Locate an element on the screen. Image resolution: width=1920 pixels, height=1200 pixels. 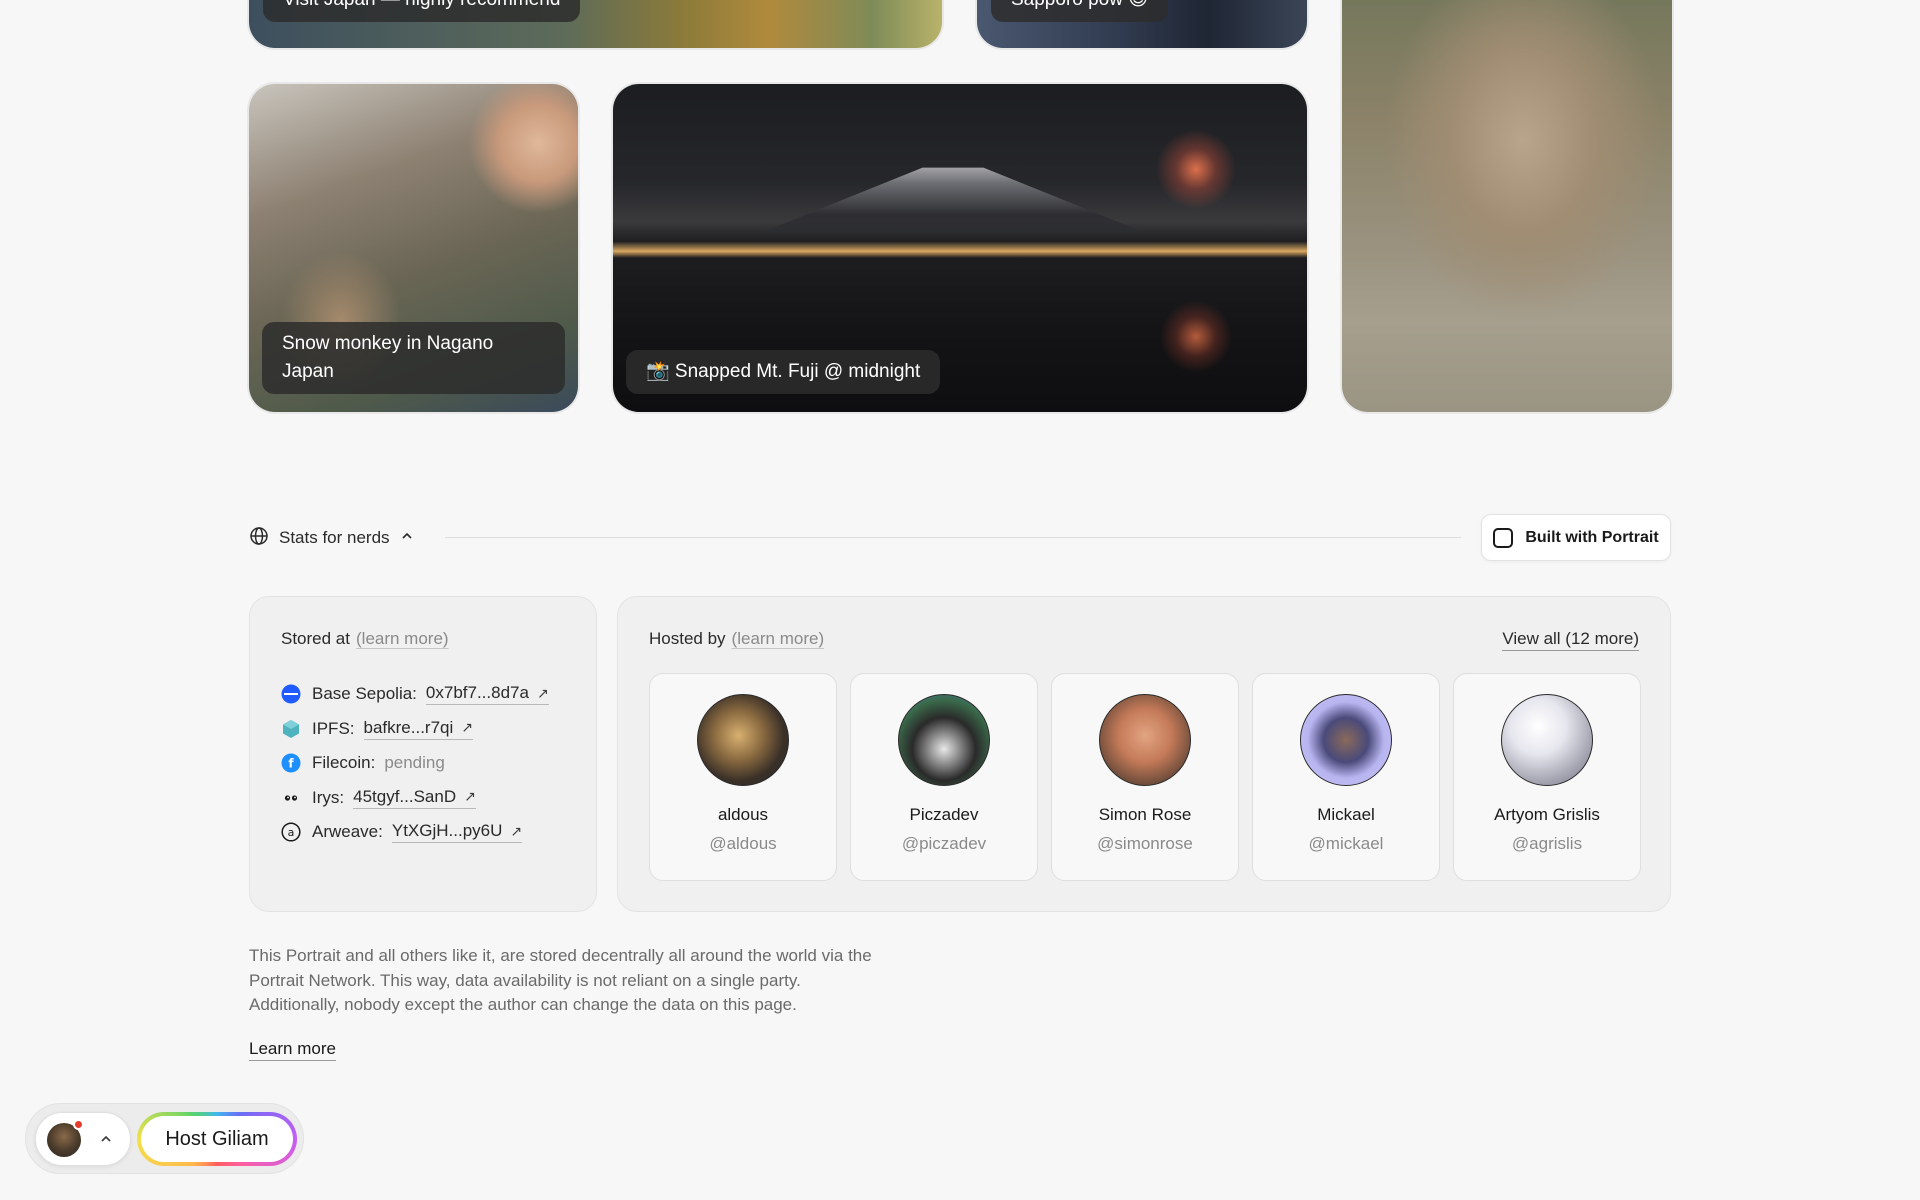
storage-value: YtXGjH...py6U is located at coordinates (447, 831).